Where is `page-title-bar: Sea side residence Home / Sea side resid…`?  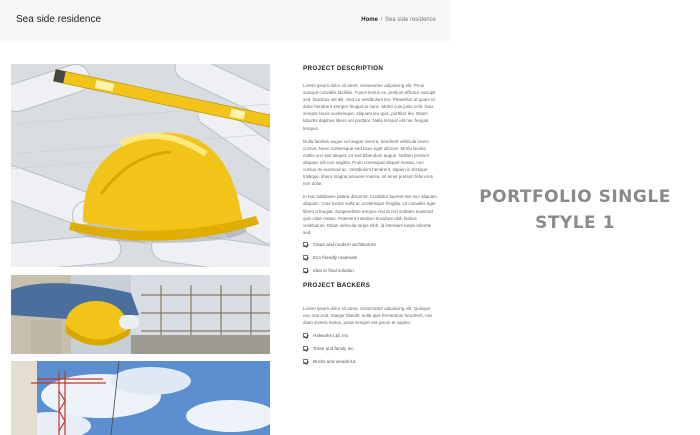 page-title-bar: Sea side residence Home / Sea side resid… is located at coordinates (225, 21).